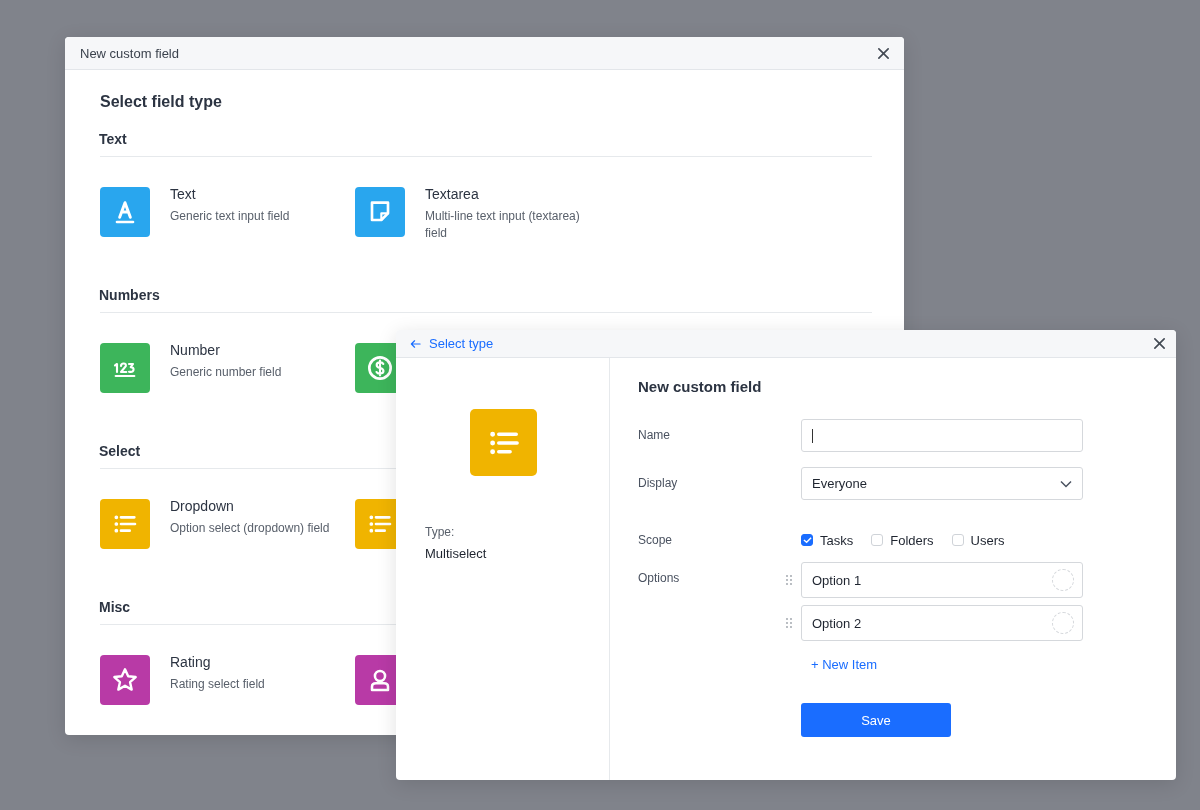  I want to click on checkmark-icon, so click(807, 540).